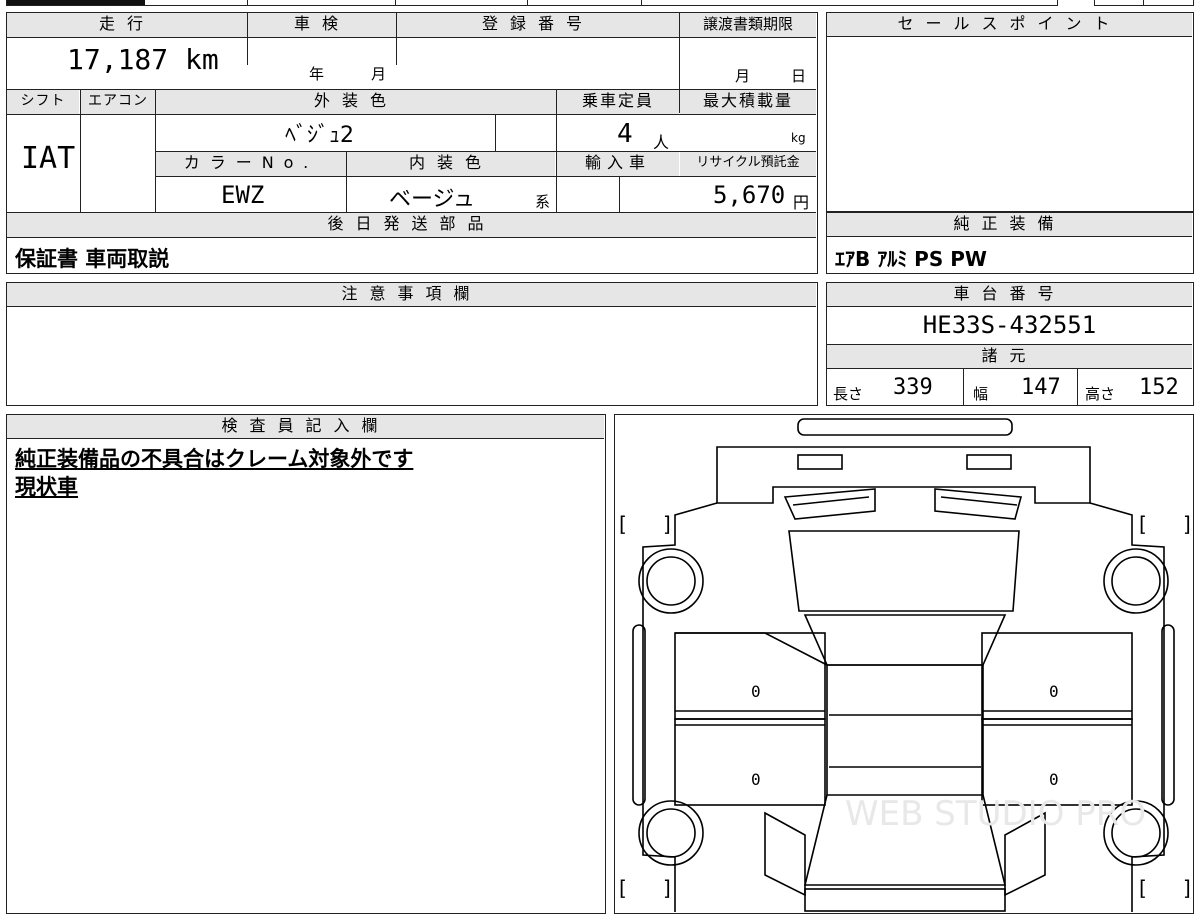 The height and width of the screenshot is (914, 1200). I want to click on exterior-color-label: 外装色, so click(356, 102).